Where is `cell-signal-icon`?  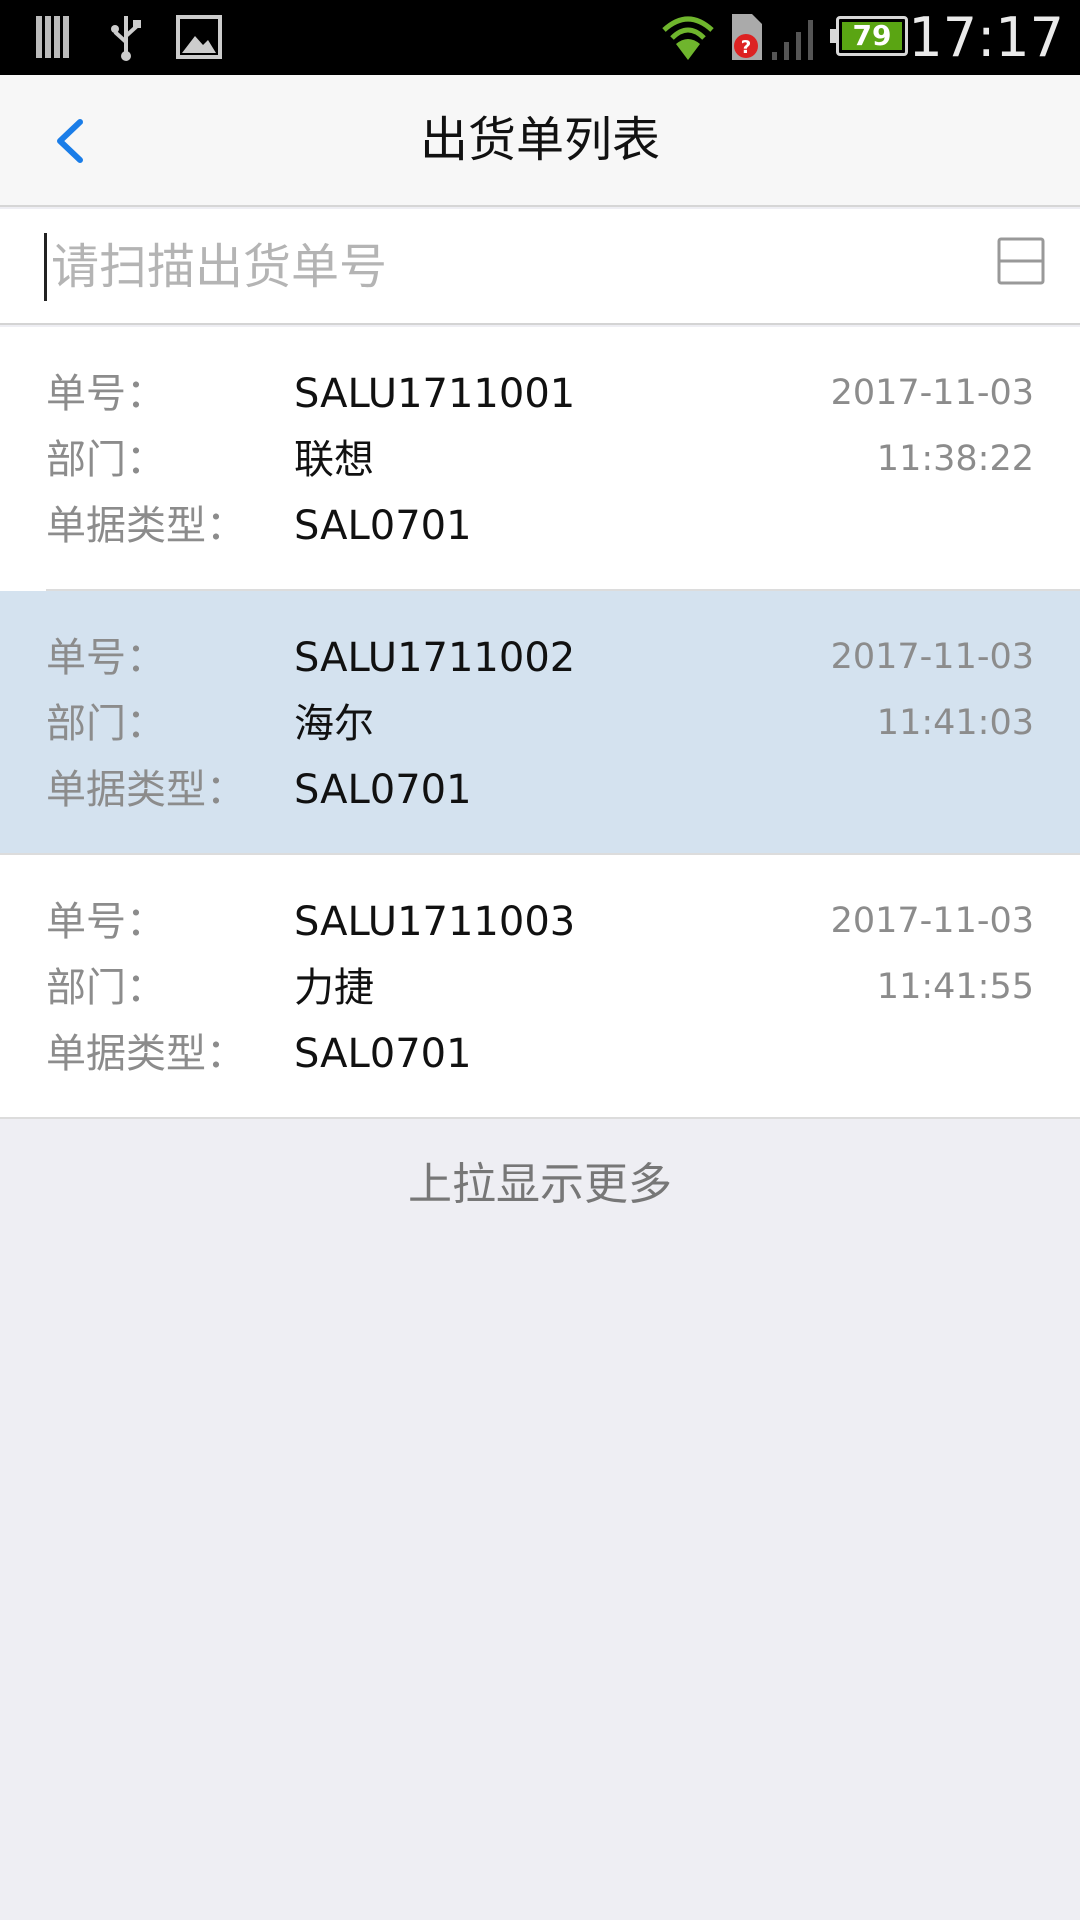
cell-signal-icon is located at coordinates (792, 40).